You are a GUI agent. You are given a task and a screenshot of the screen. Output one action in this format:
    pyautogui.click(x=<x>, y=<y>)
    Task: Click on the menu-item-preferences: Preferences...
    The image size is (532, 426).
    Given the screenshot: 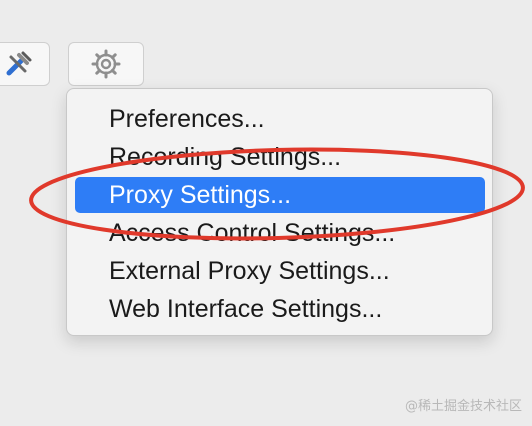 What is the action you would take?
    pyautogui.click(x=280, y=119)
    